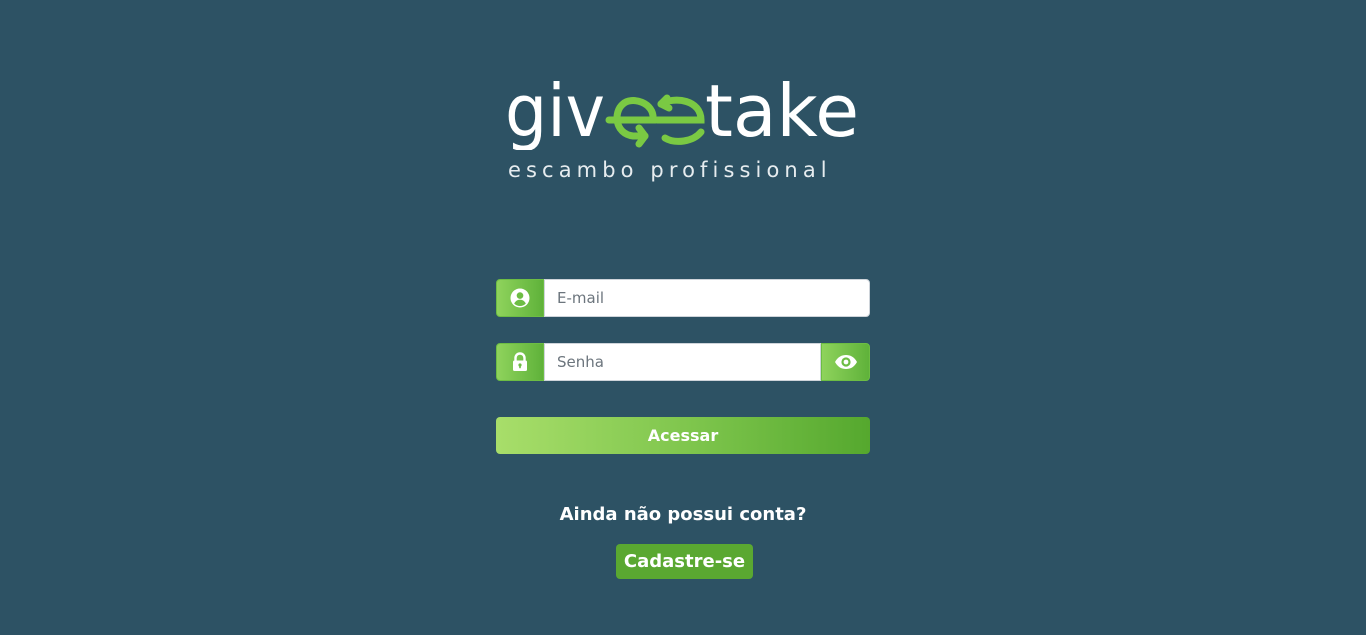 This screenshot has height=635, width=1366. Describe the element at coordinates (655, 121) in the screenshot. I see `exchange-arrows-icon` at that location.